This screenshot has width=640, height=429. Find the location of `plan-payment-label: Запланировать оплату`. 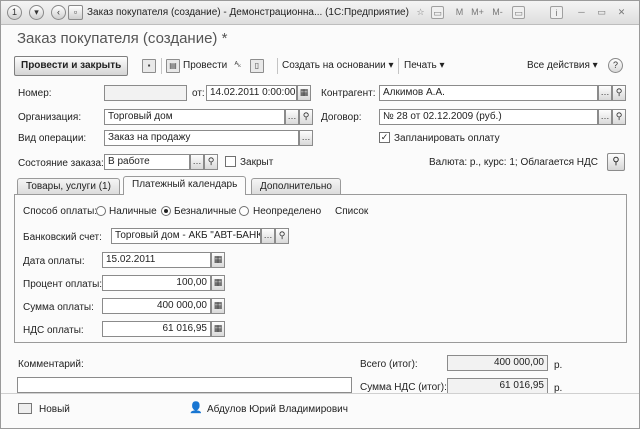

plan-payment-label: Запланировать оплату is located at coordinates (447, 138).